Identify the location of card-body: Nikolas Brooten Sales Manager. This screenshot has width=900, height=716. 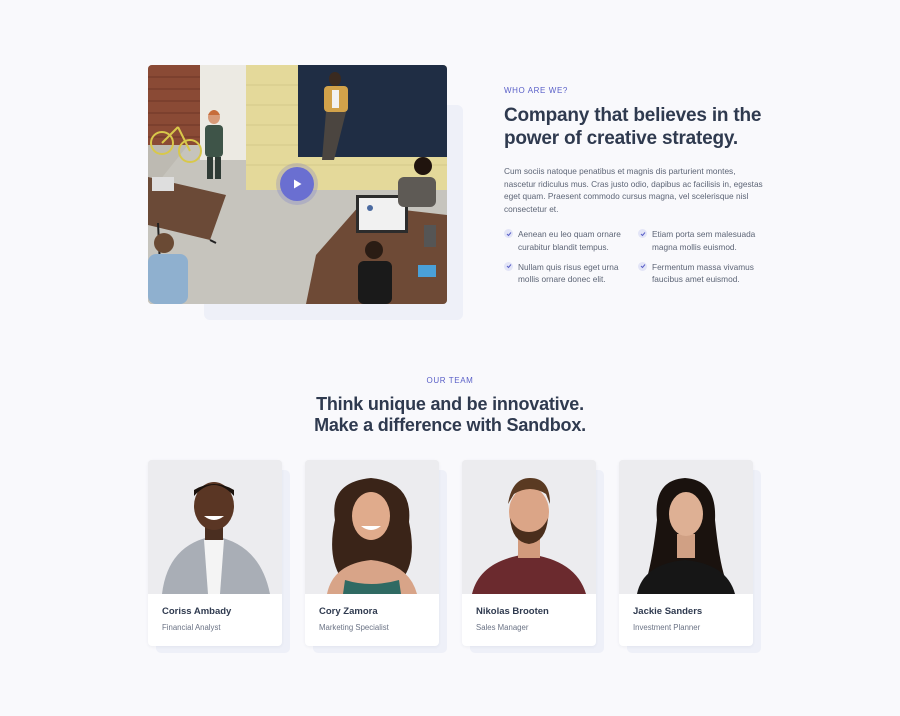
(529, 553).